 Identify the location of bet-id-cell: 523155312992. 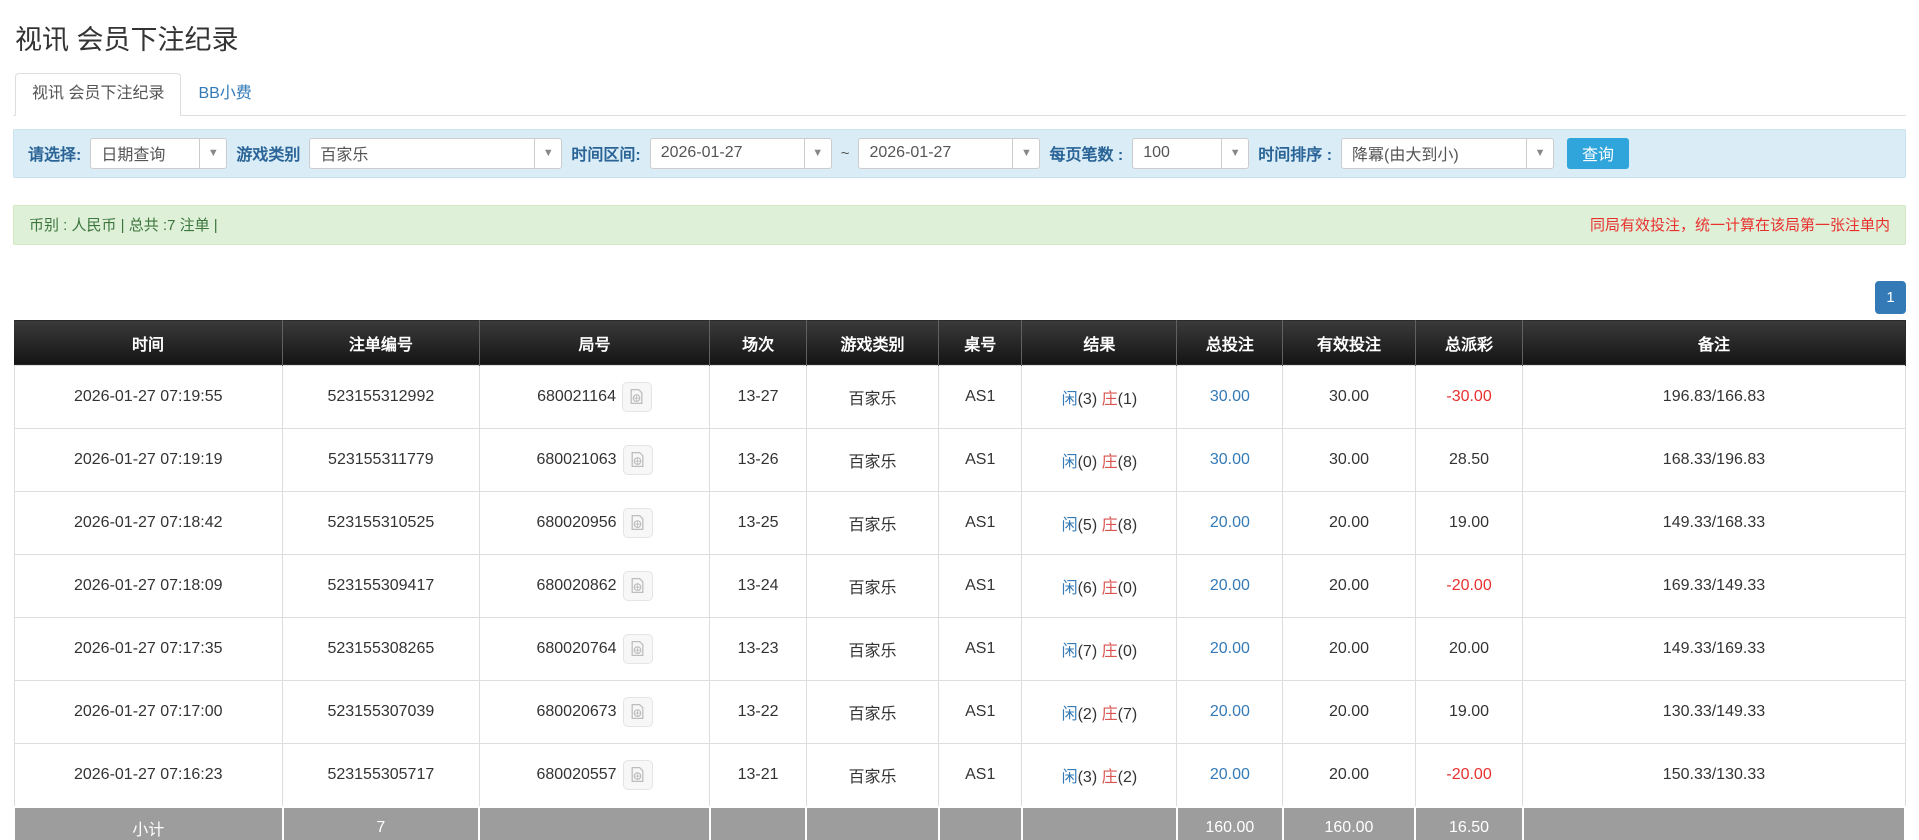
(381, 396).